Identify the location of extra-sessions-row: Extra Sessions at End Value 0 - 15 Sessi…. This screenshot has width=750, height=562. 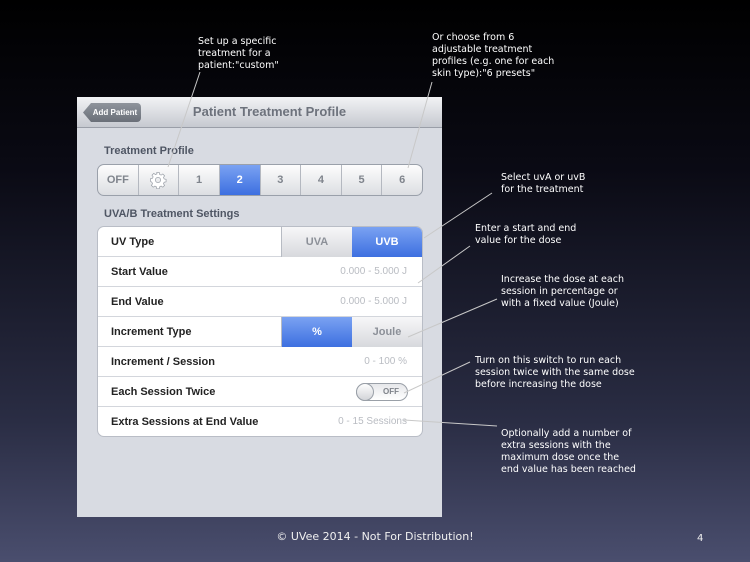
(260, 421).